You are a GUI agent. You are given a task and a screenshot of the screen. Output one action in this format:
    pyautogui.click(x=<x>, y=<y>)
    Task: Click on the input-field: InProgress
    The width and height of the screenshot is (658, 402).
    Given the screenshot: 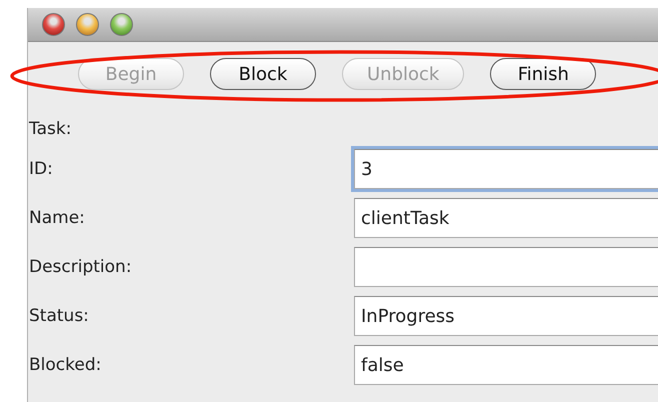 What is the action you would take?
    pyautogui.click(x=506, y=316)
    